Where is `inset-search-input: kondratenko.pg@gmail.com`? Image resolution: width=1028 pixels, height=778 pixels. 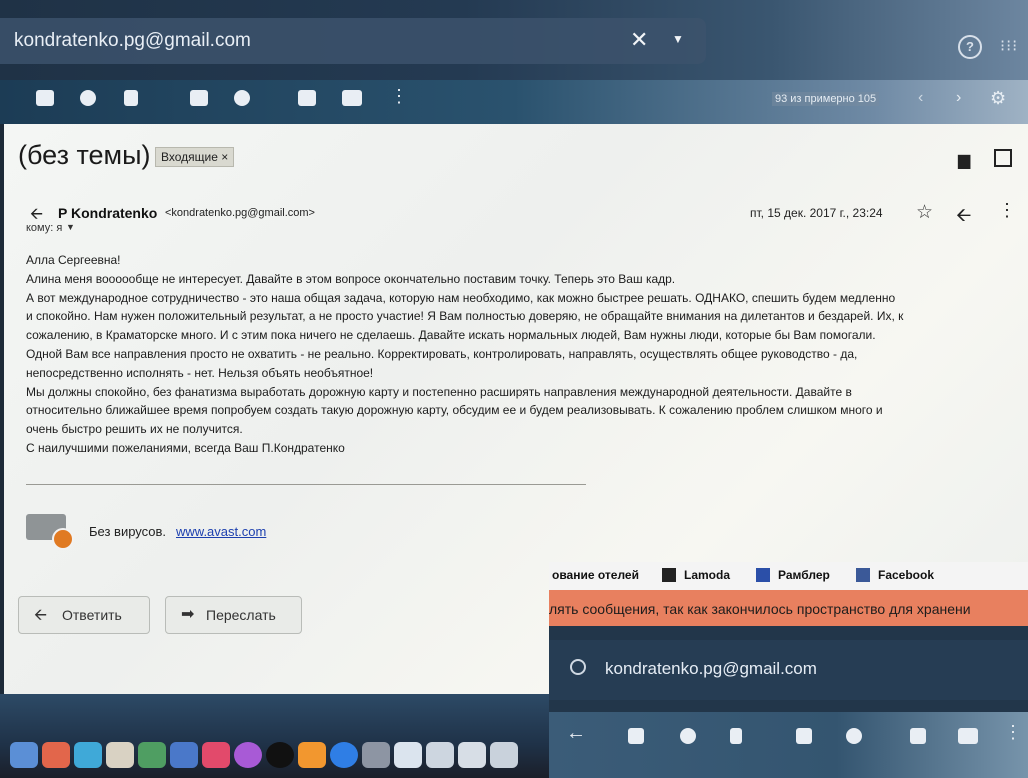
inset-search-input: kondratenko.pg@gmail.com is located at coordinates (711, 669).